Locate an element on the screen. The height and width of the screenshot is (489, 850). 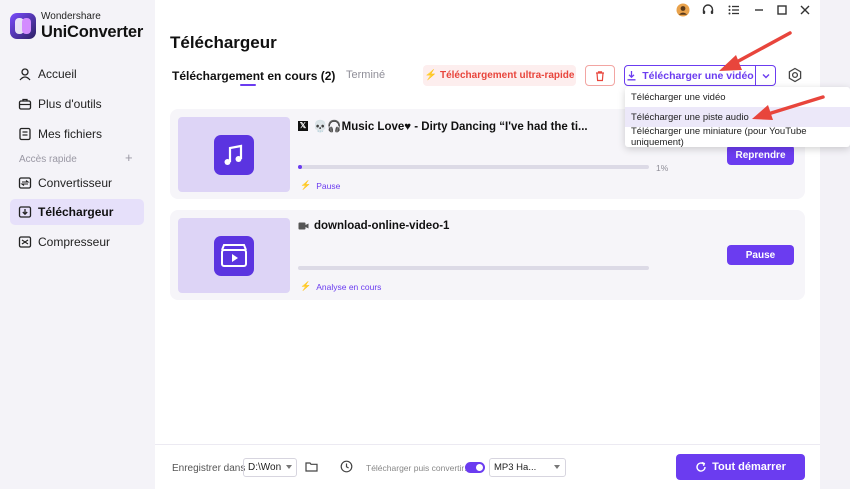
x-logo-icon: 𝕏 is located at coordinates (303, 126).